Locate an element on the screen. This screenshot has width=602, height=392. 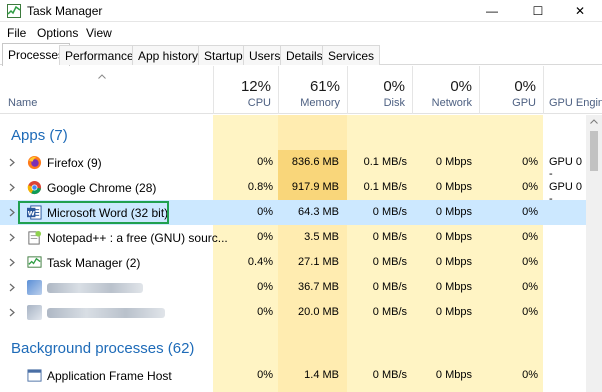
column-network: 0% Network is located at coordinates (445, 90).